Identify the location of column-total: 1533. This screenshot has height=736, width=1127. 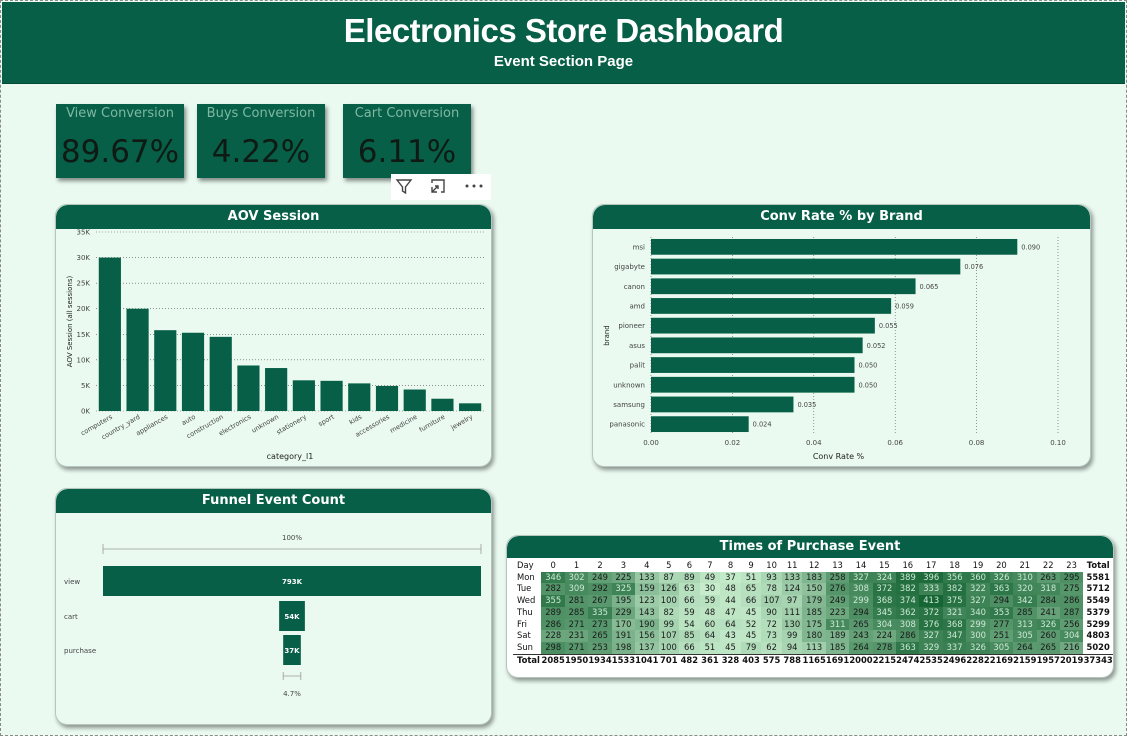
(623, 660).